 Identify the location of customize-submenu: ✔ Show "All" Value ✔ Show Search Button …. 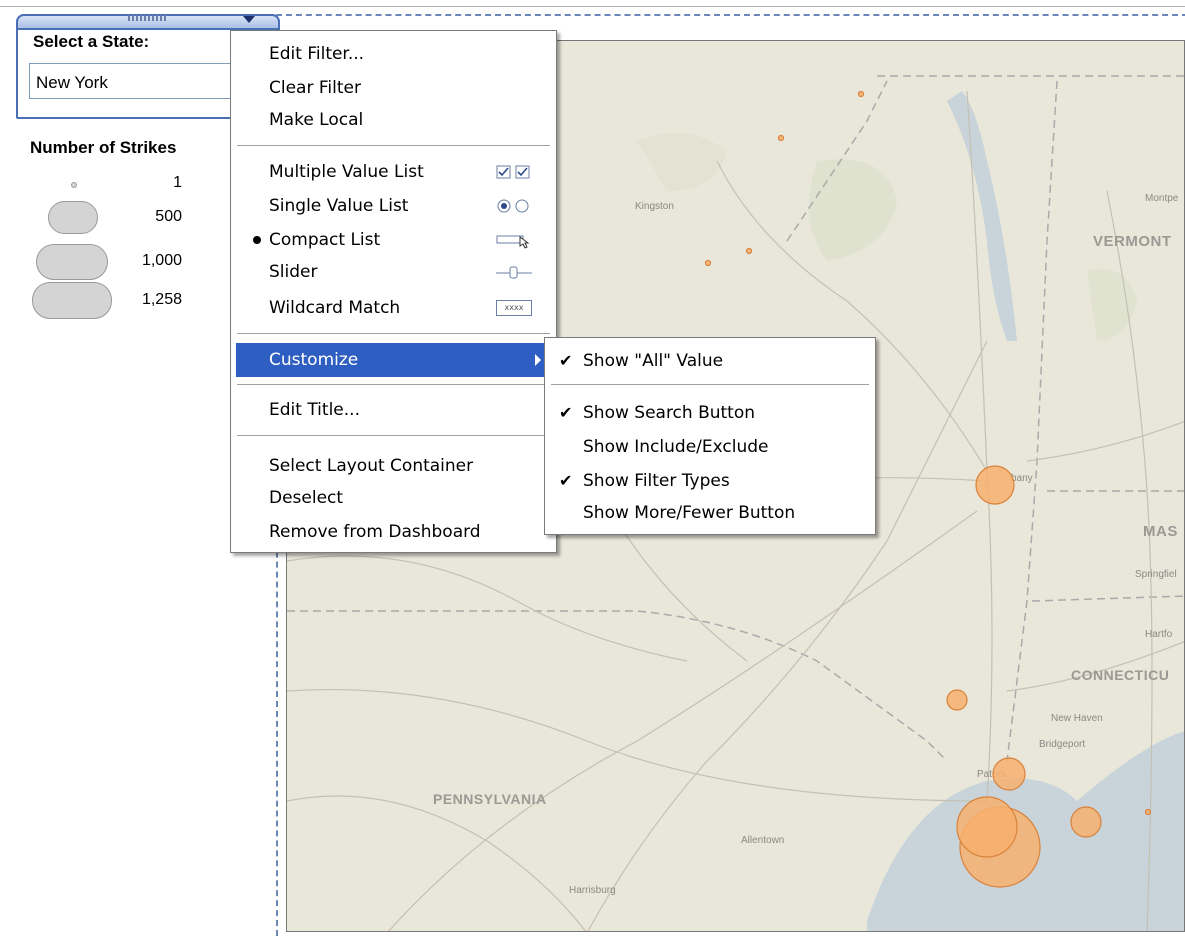
(710, 436).